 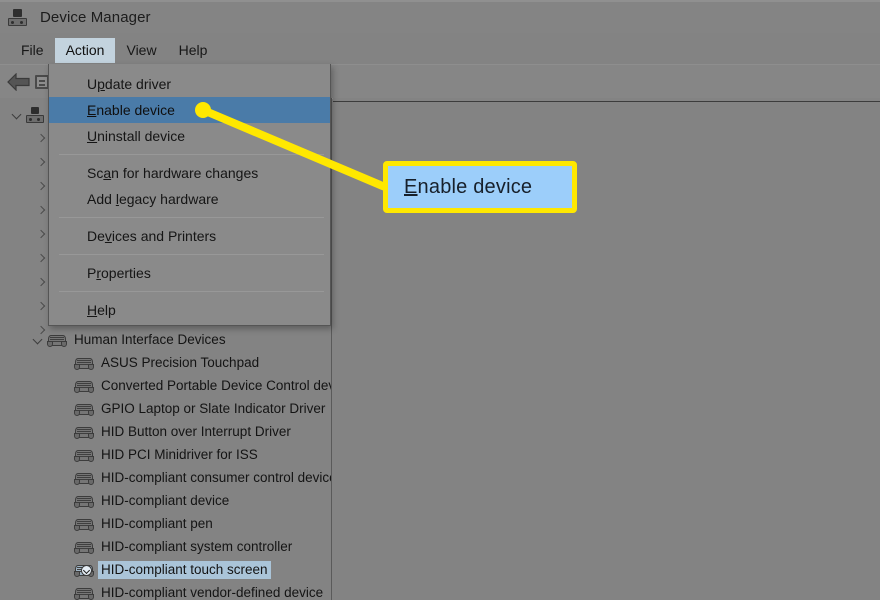 What do you see at coordinates (440, 16) in the screenshot?
I see `title-bar: Device Manager` at bounding box center [440, 16].